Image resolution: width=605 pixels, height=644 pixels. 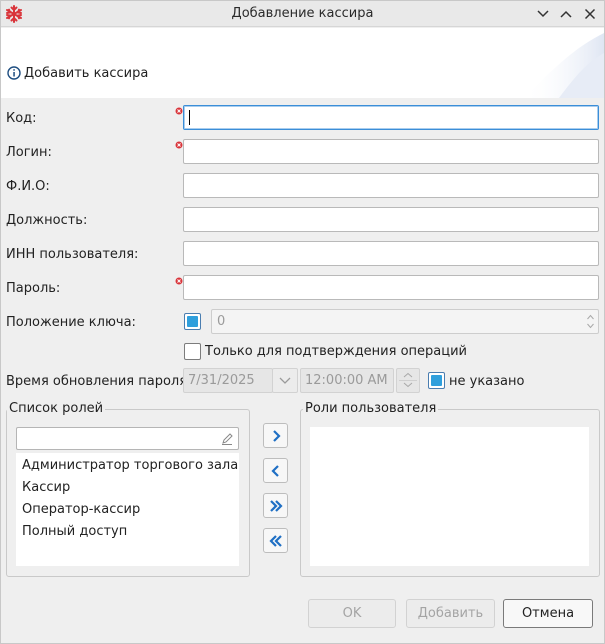 I want to click on banner-swoosh-decoration, so click(x=564, y=65).